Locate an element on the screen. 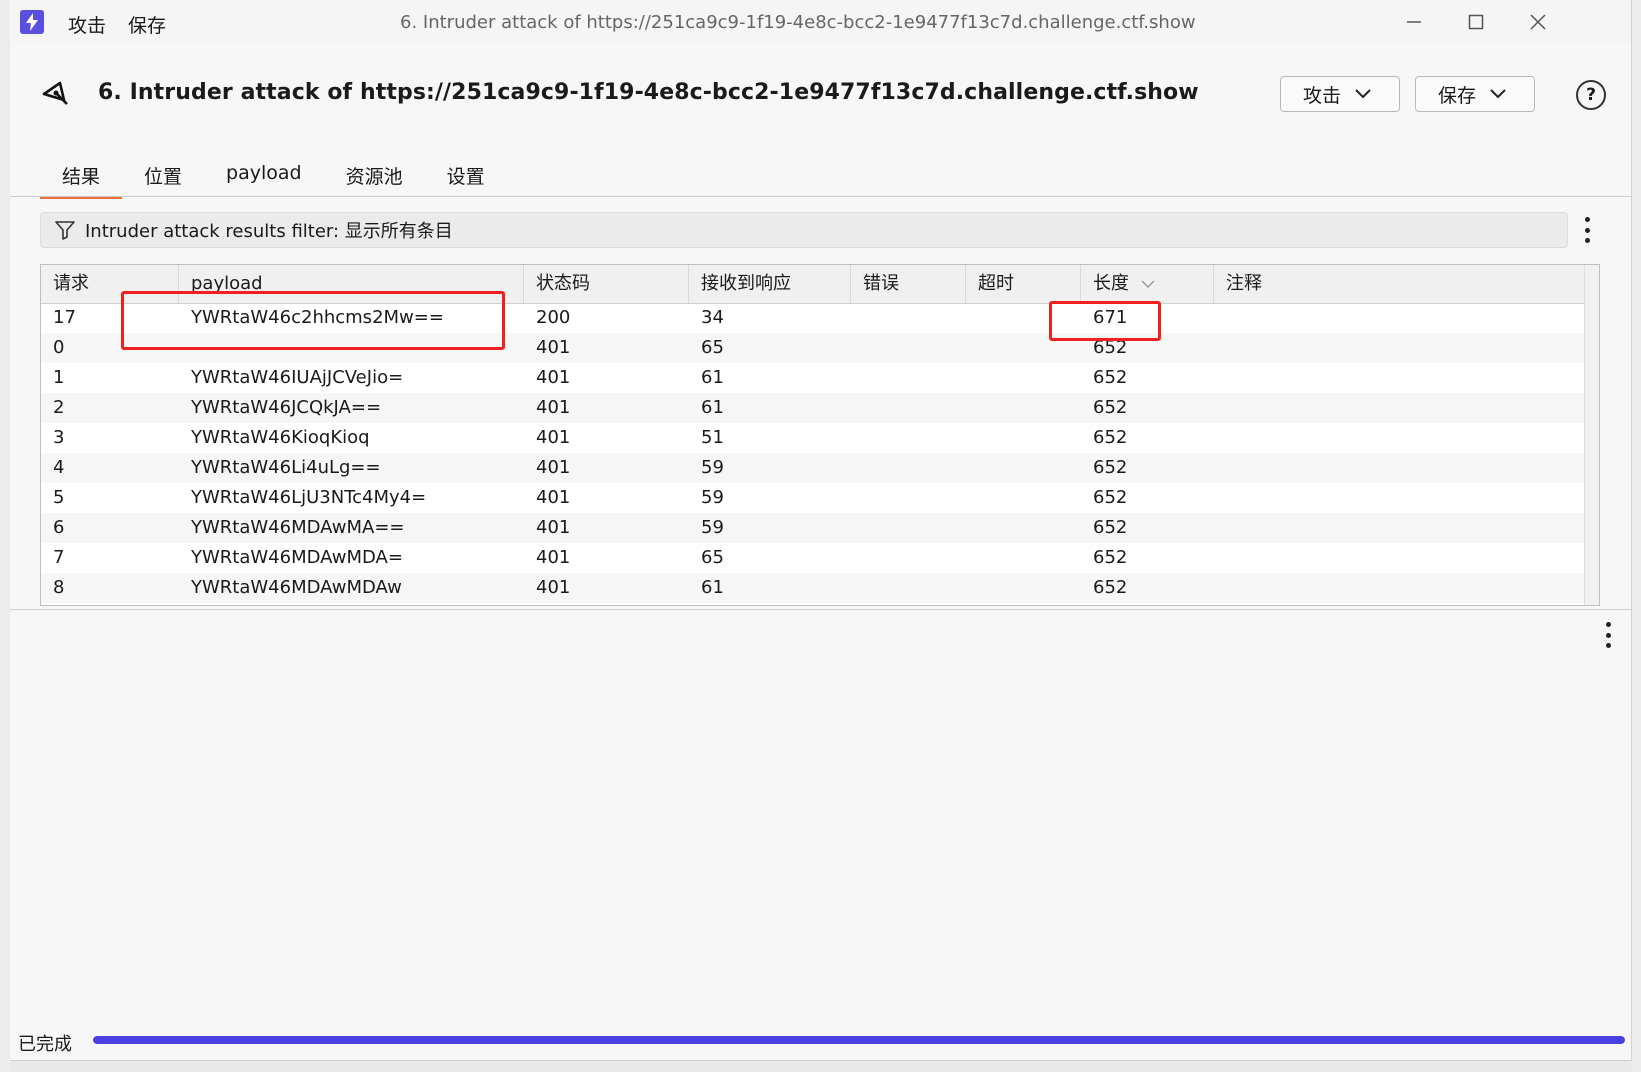  cell-response-received: 61 is located at coordinates (712, 377).